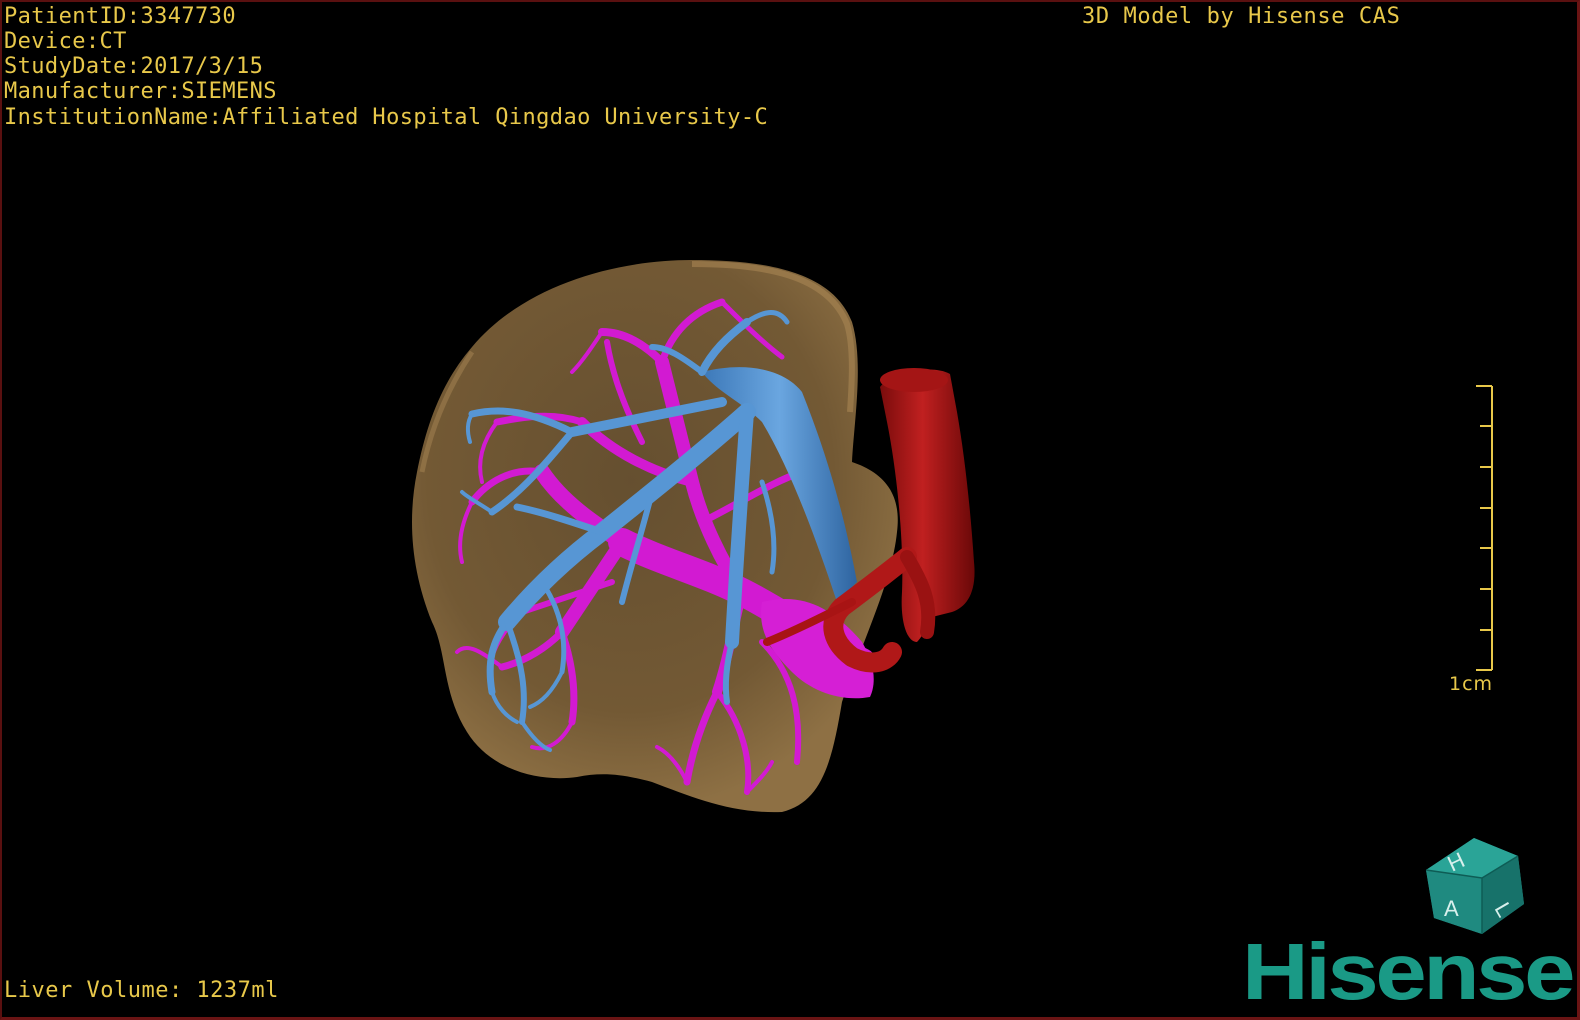  I want to click on scale-bar, so click(1484, 528).